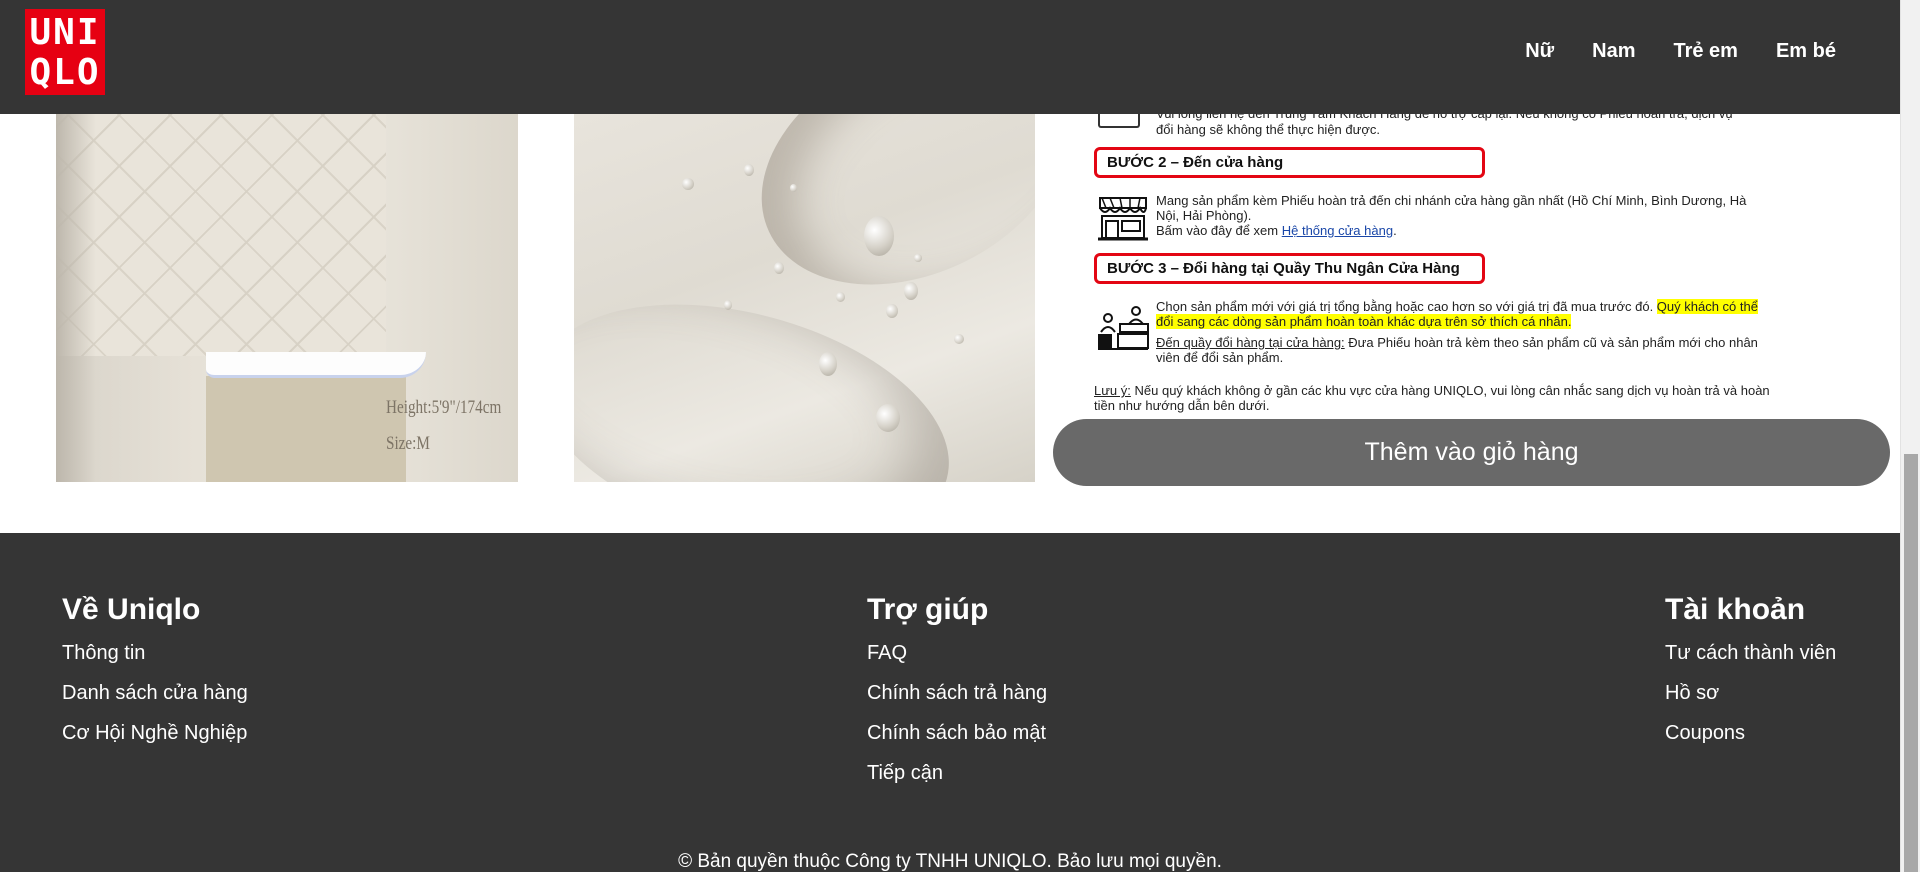 The width and height of the screenshot is (1920, 872). Describe the element at coordinates (155, 693) in the screenshot. I see `footer-link-store-list: Danh sách cửa hàng` at that location.